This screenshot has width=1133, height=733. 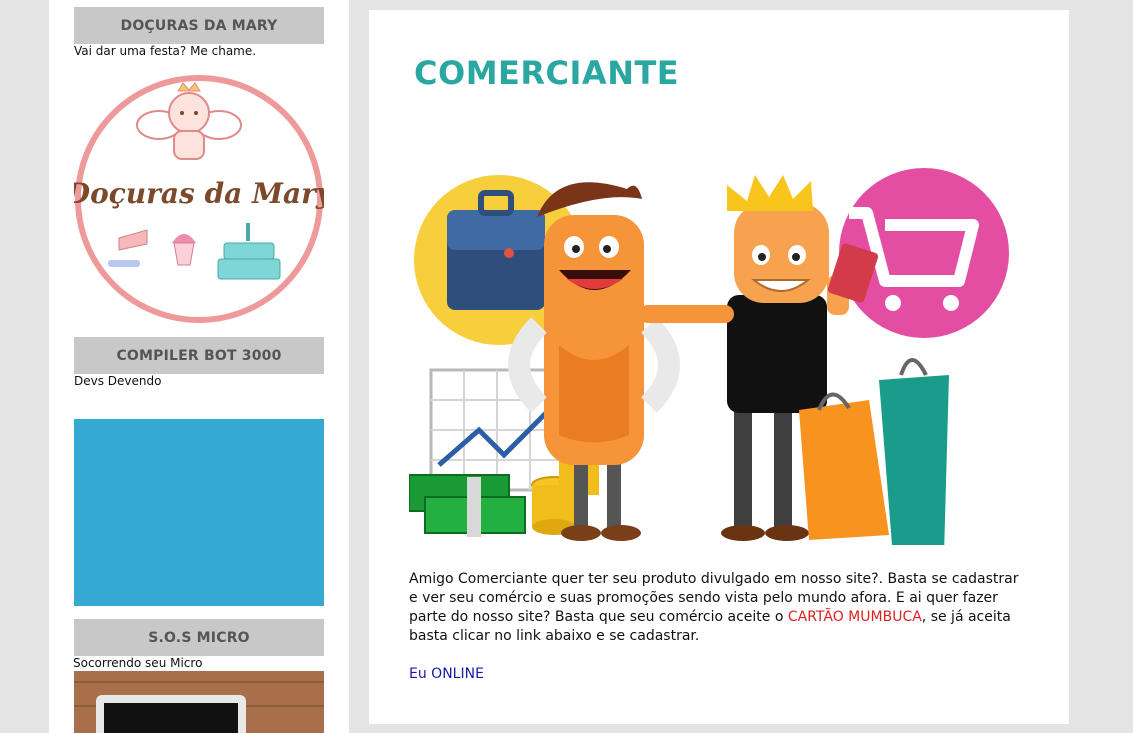 I want to click on page-title: COMERCIANTE, so click(x=547, y=73).